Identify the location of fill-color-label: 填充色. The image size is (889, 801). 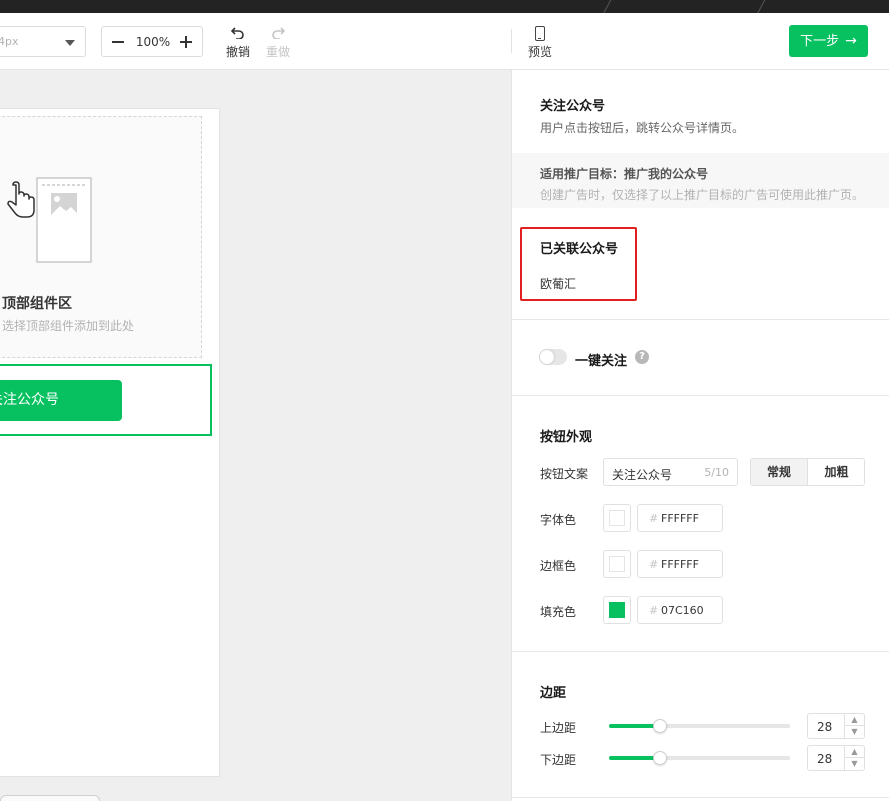
(558, 612).